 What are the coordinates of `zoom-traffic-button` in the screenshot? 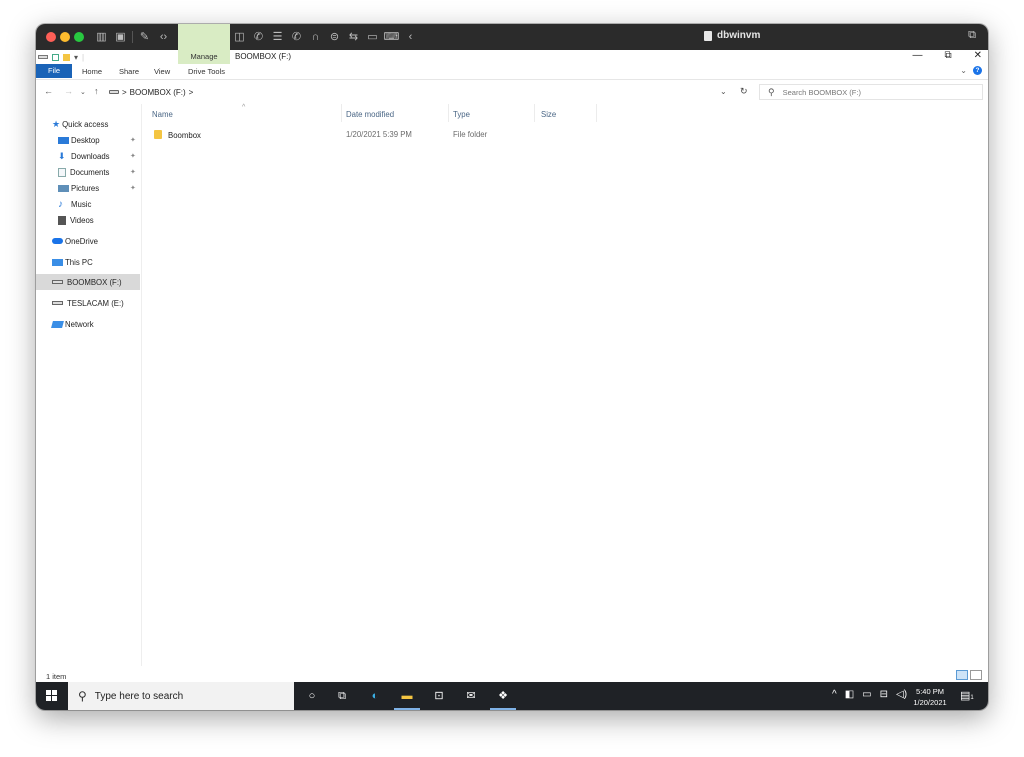 It's located at (79, 37).